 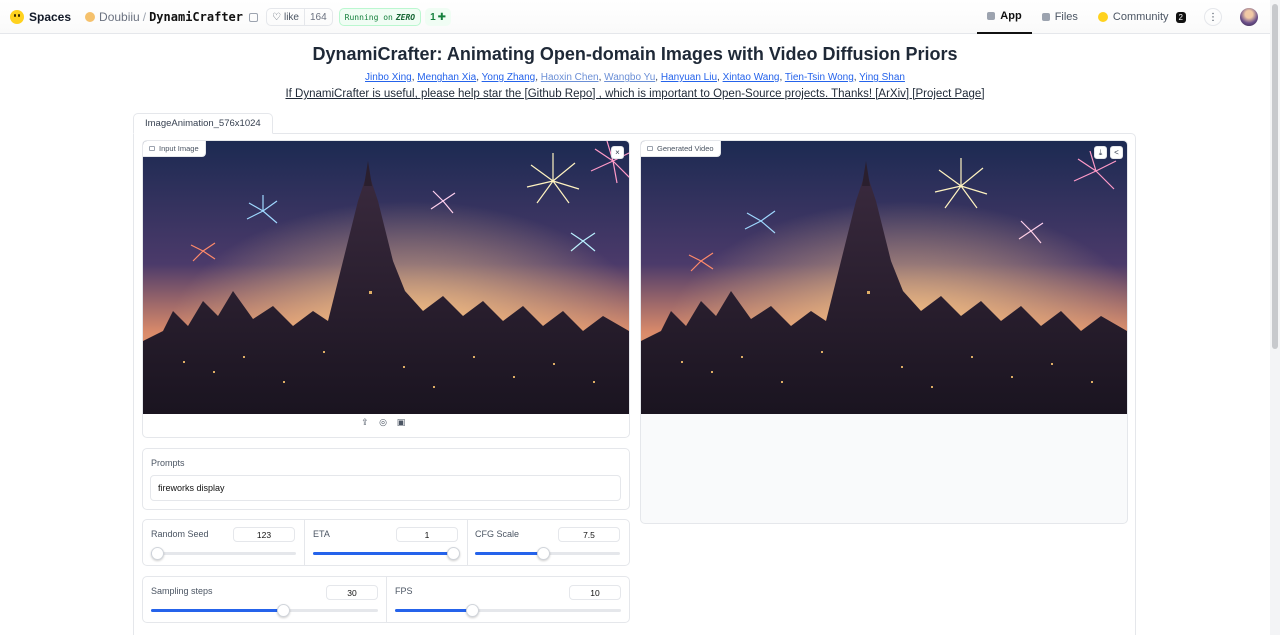 I want to click on generated-video-label-chip: Generated Video, so click(x=681, y=149).